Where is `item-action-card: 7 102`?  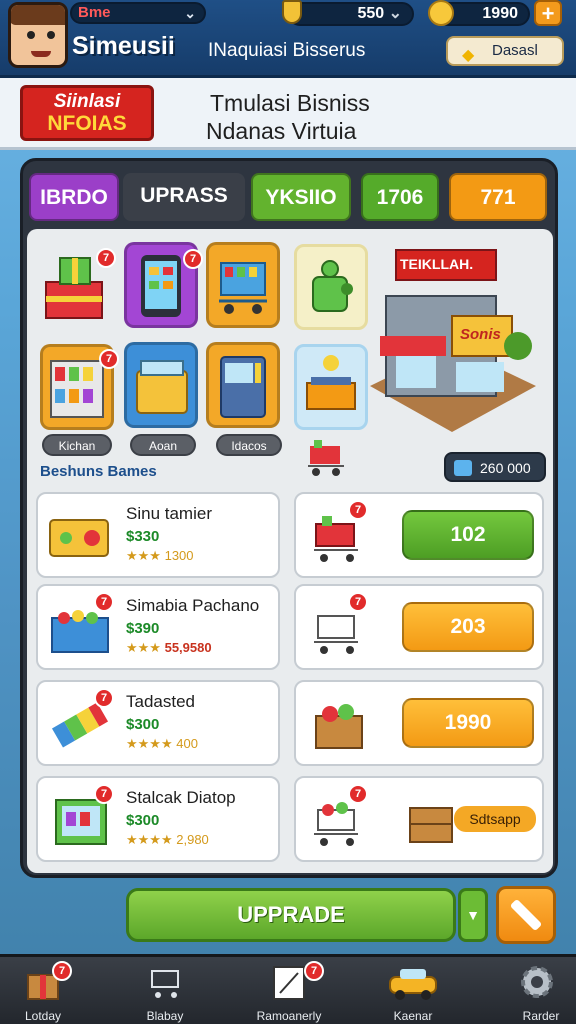 item-action-card: 7 102 is located at coordinates (419, 535).